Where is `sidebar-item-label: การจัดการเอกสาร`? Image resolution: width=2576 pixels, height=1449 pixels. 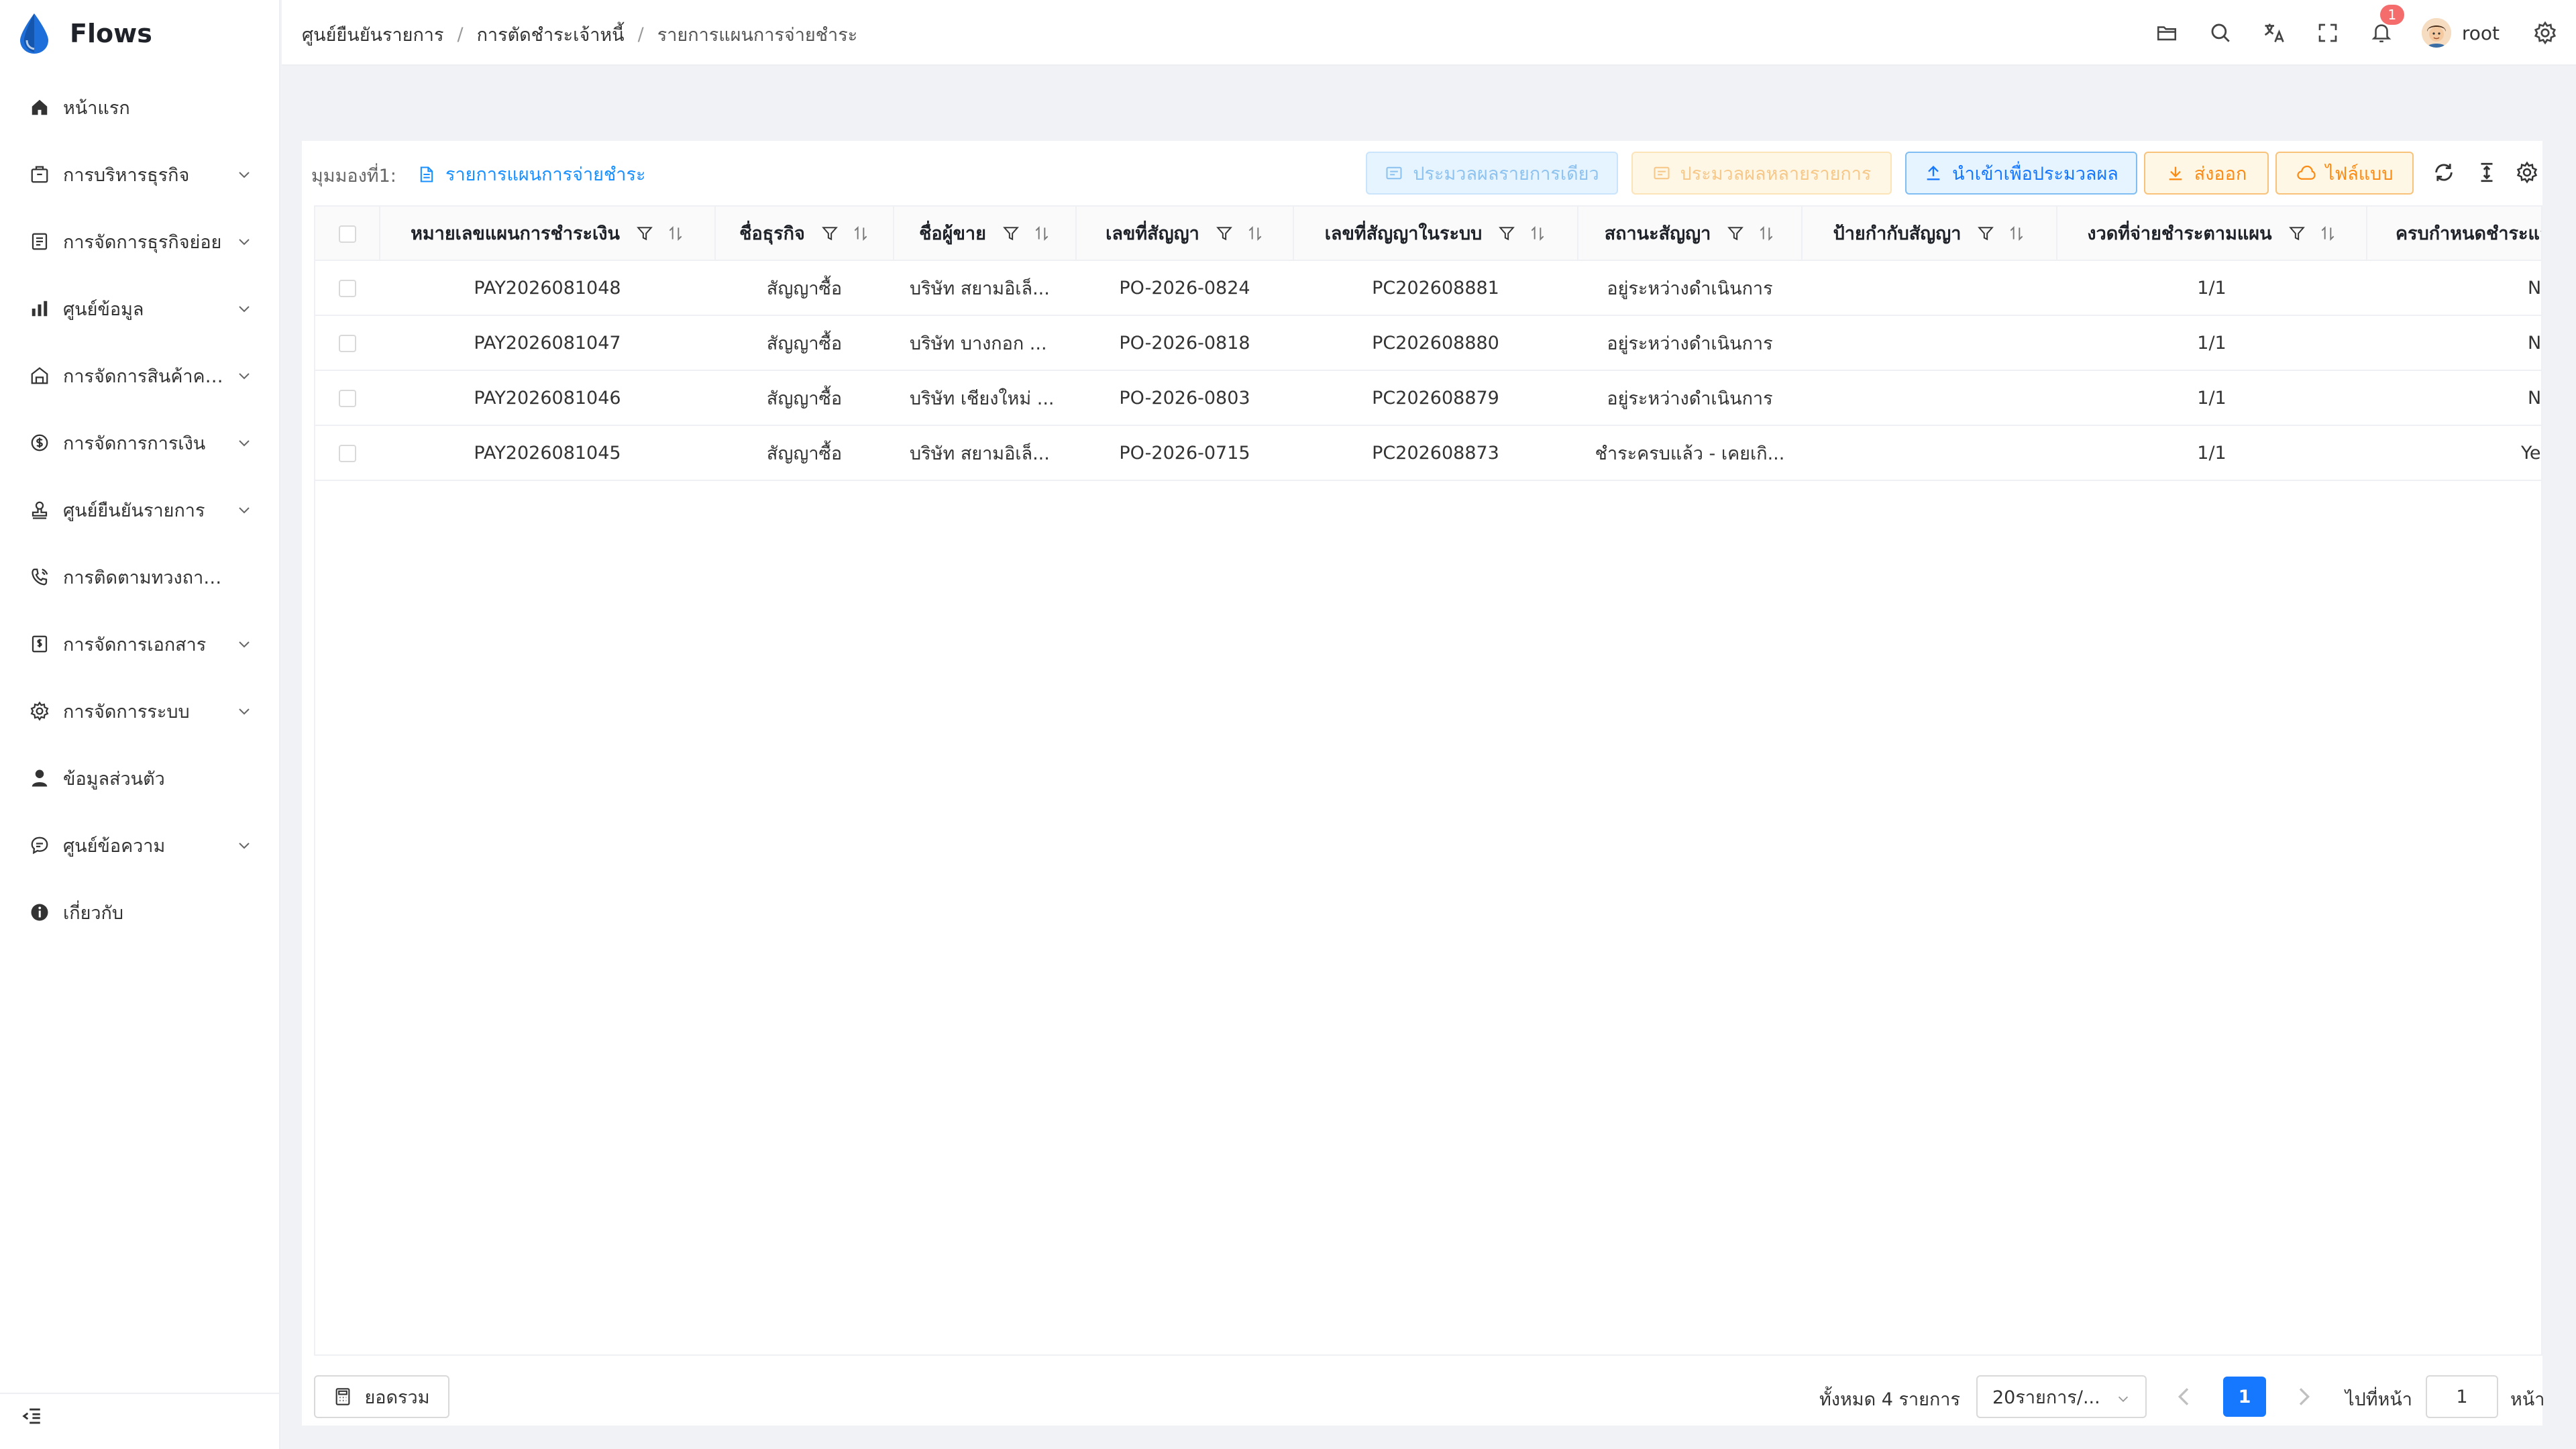 sidebar-item-label: การจัดการเอกสาร is located at coordinates (135, 644).